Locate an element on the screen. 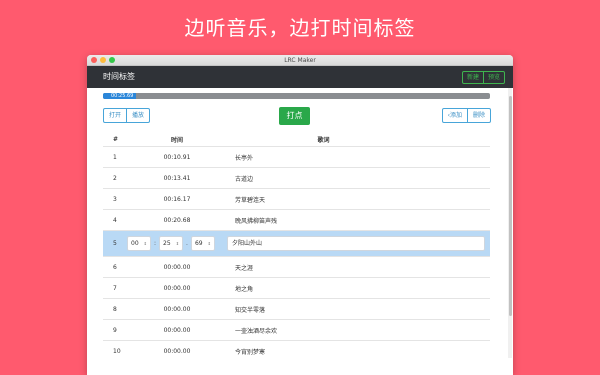 The image size is (600, 375). row-lyric: 天之涯 is located at coordinates (244, 268).